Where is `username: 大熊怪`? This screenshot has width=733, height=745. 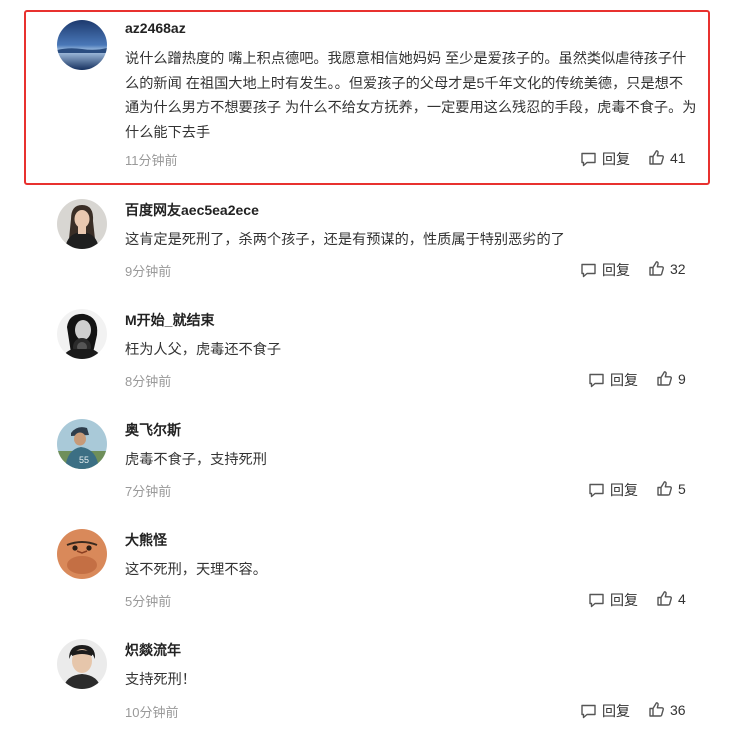
username: 大熊怪 is located at coordinates (146, 540).